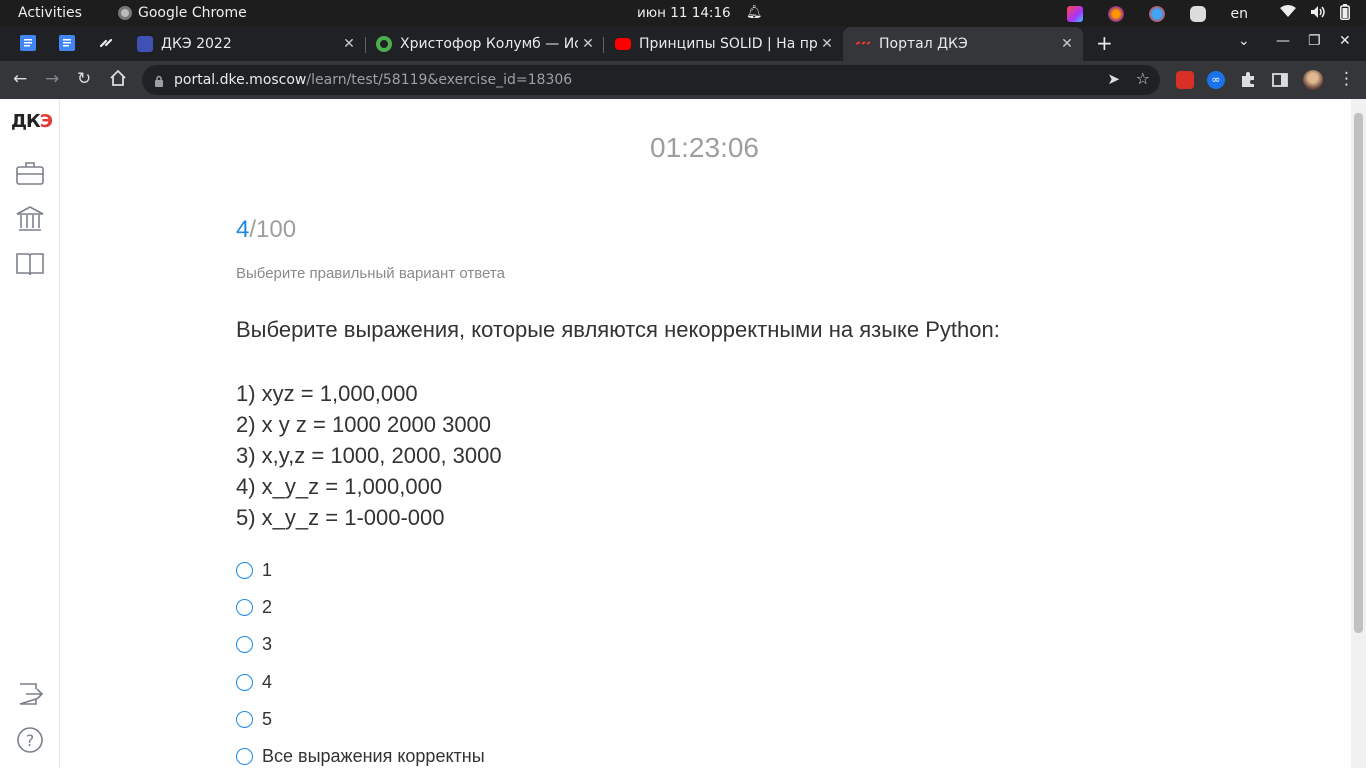 This screenshot has height=775, width=1366. Describe the element at coordinates (369, 393) in the screenshot. I see `expression-item: 1) xyz = 1,000,000` at that location.